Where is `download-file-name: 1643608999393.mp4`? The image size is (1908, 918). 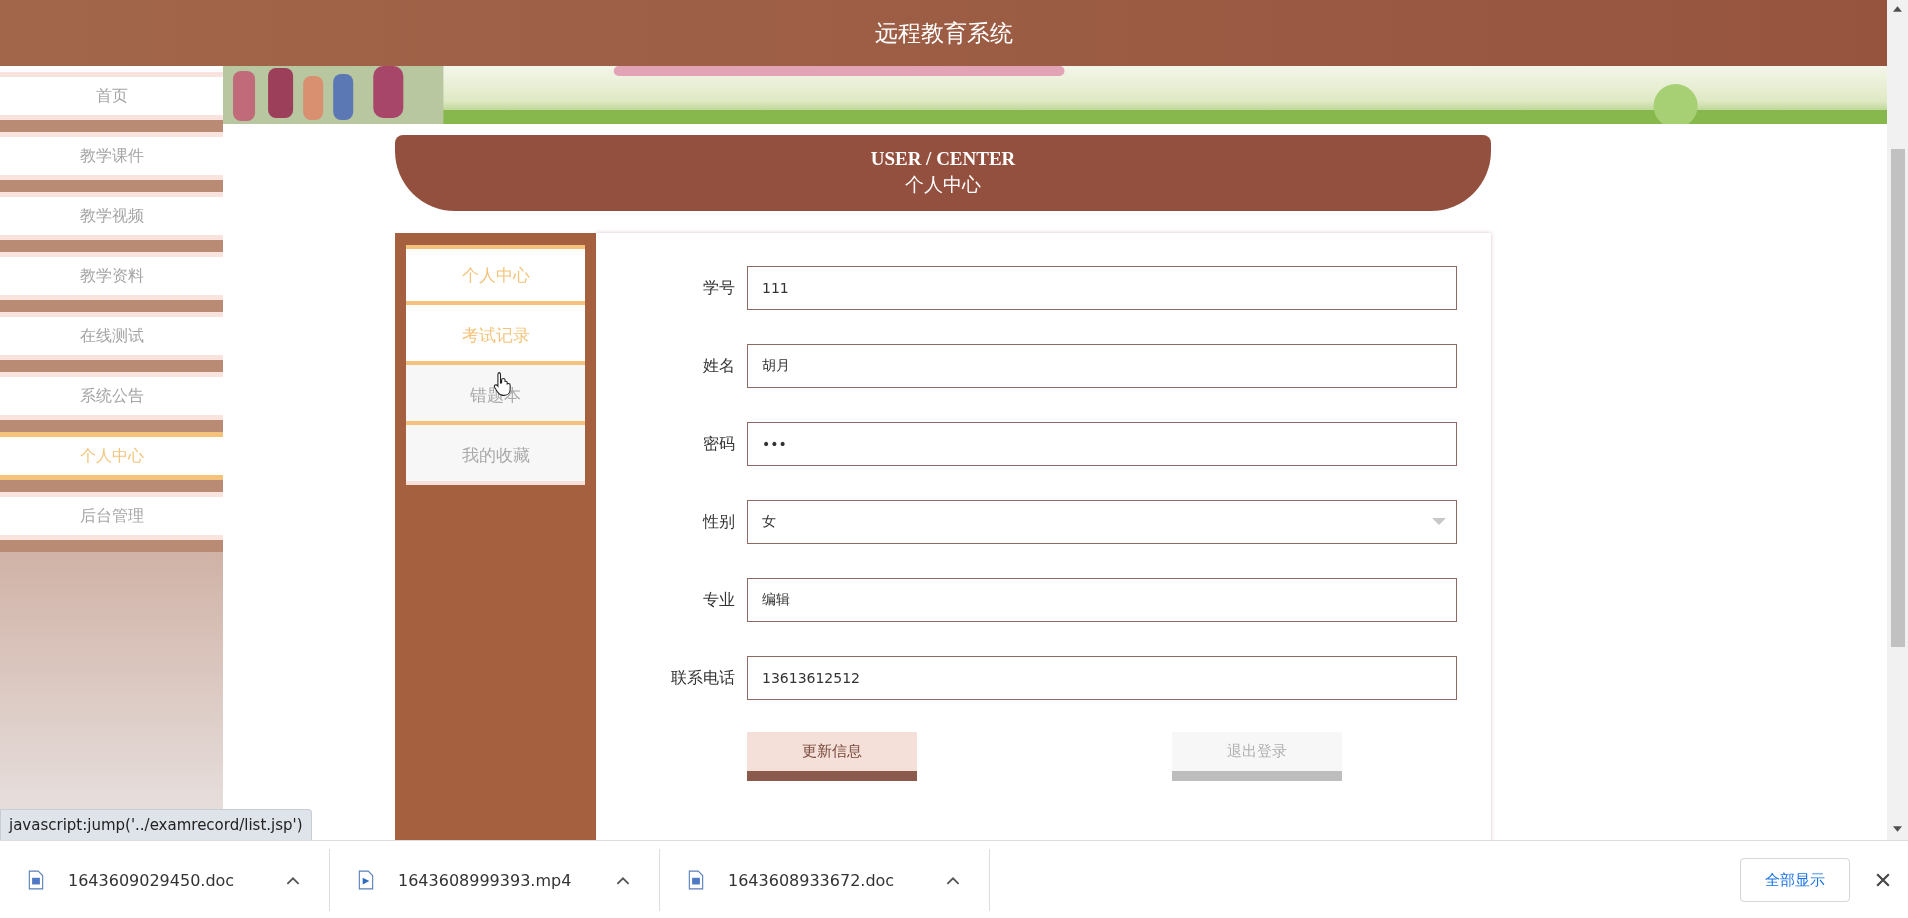 download-file-name: 1643608999393.mp4 is located at coordinates (507, 880).